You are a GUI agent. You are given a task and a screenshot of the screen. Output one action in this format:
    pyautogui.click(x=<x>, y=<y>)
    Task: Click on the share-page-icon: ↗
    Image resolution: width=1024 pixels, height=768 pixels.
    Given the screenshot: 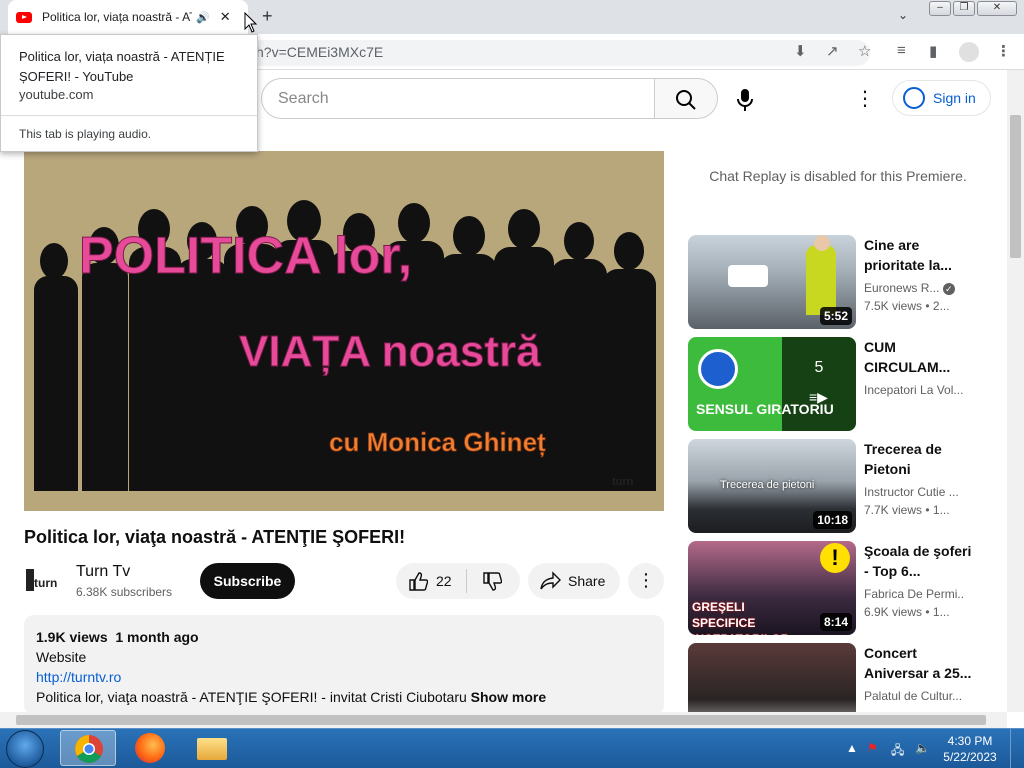 What is the action you would take?
    pyautogui.click(x=832, y=51)
    